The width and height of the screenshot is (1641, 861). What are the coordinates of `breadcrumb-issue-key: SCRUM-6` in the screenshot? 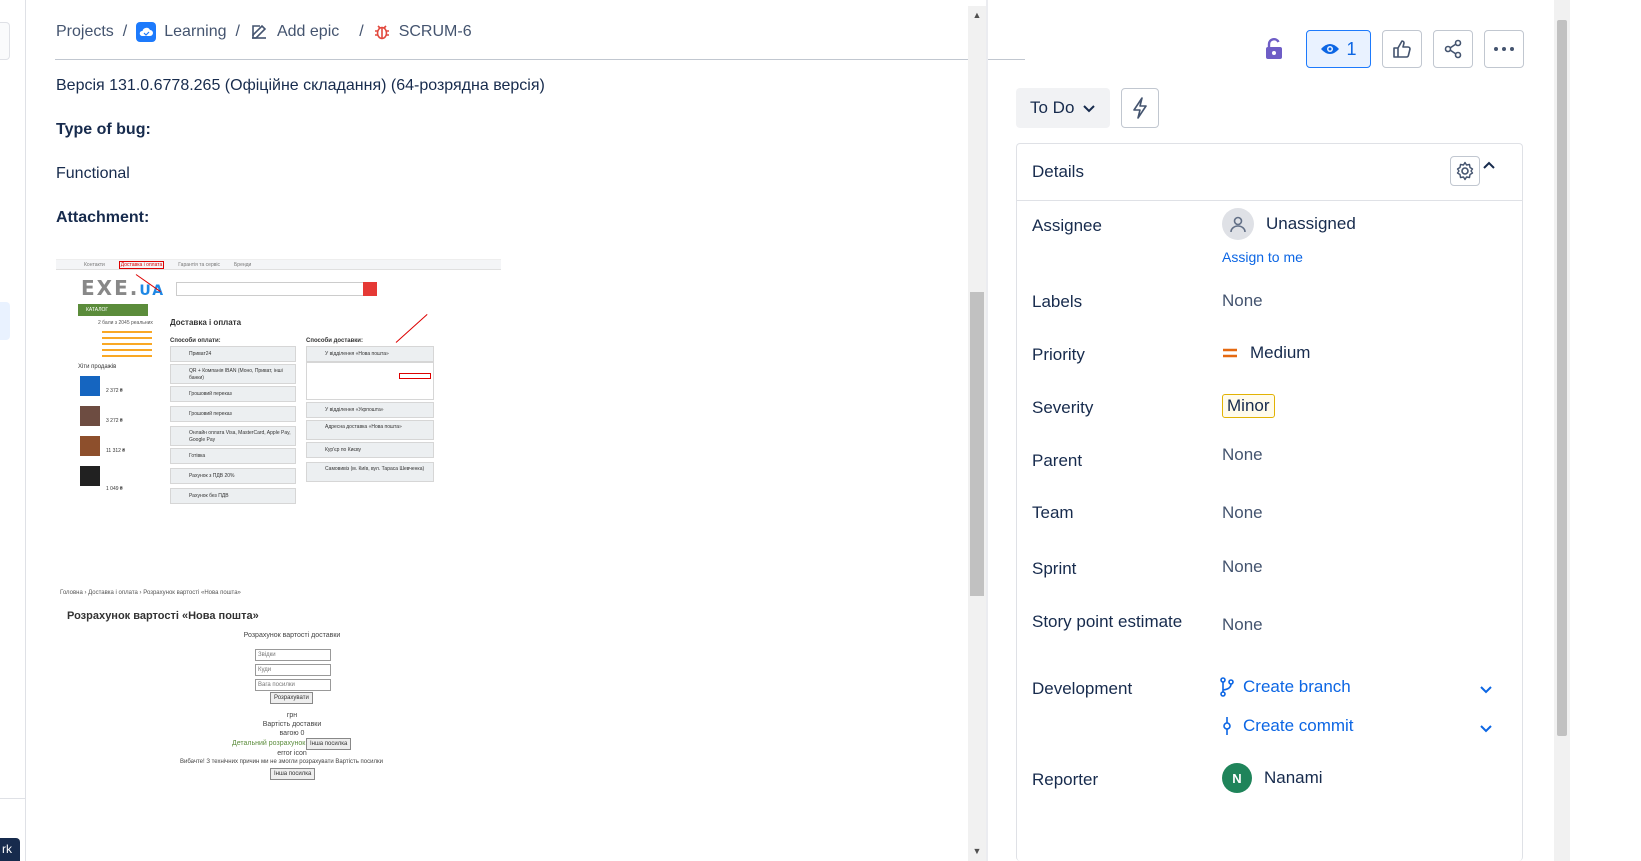 It's located at (422, 32).